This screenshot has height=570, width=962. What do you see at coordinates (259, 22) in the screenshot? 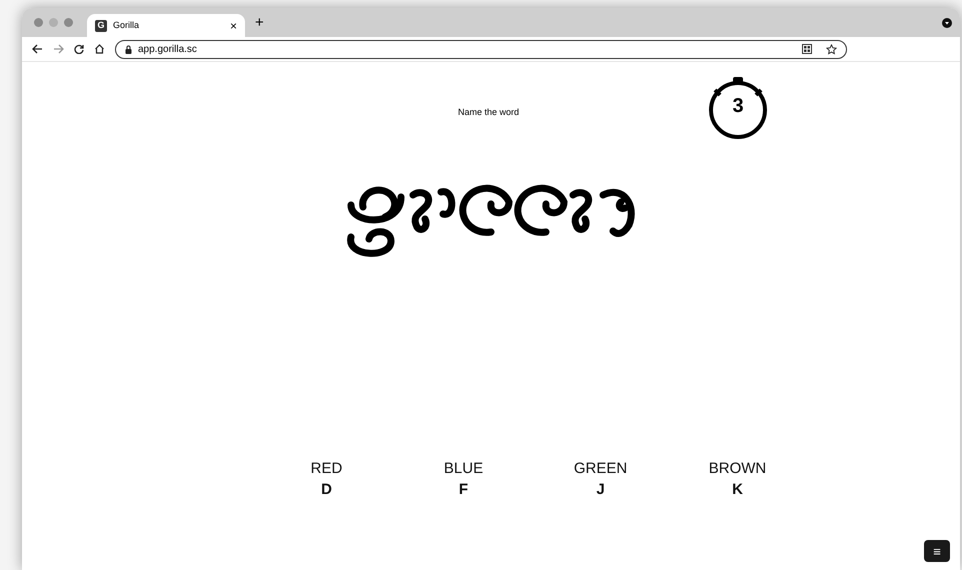
I see `new-tab-button: +` at bounding box center [259, 22].